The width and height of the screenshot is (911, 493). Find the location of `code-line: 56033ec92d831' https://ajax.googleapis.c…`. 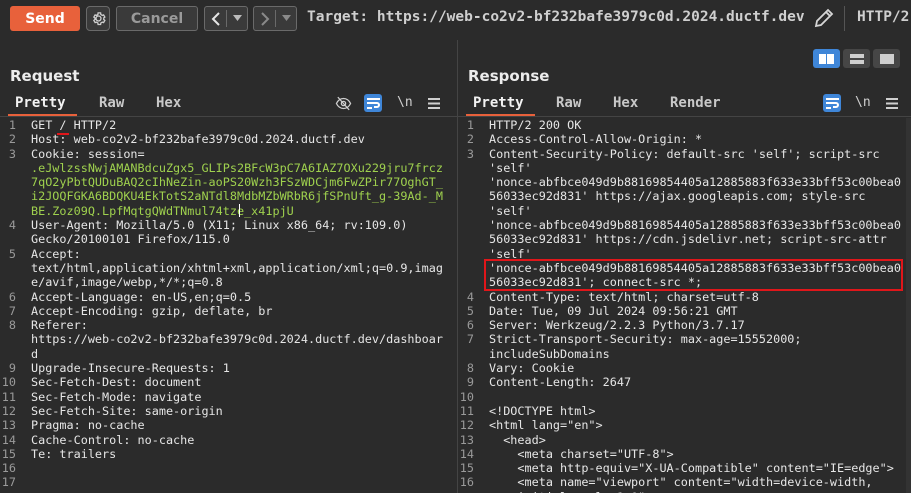

code-line: 56033ec92d831' https://ajax.googleapis.c… is located at coordinates (682, 196).